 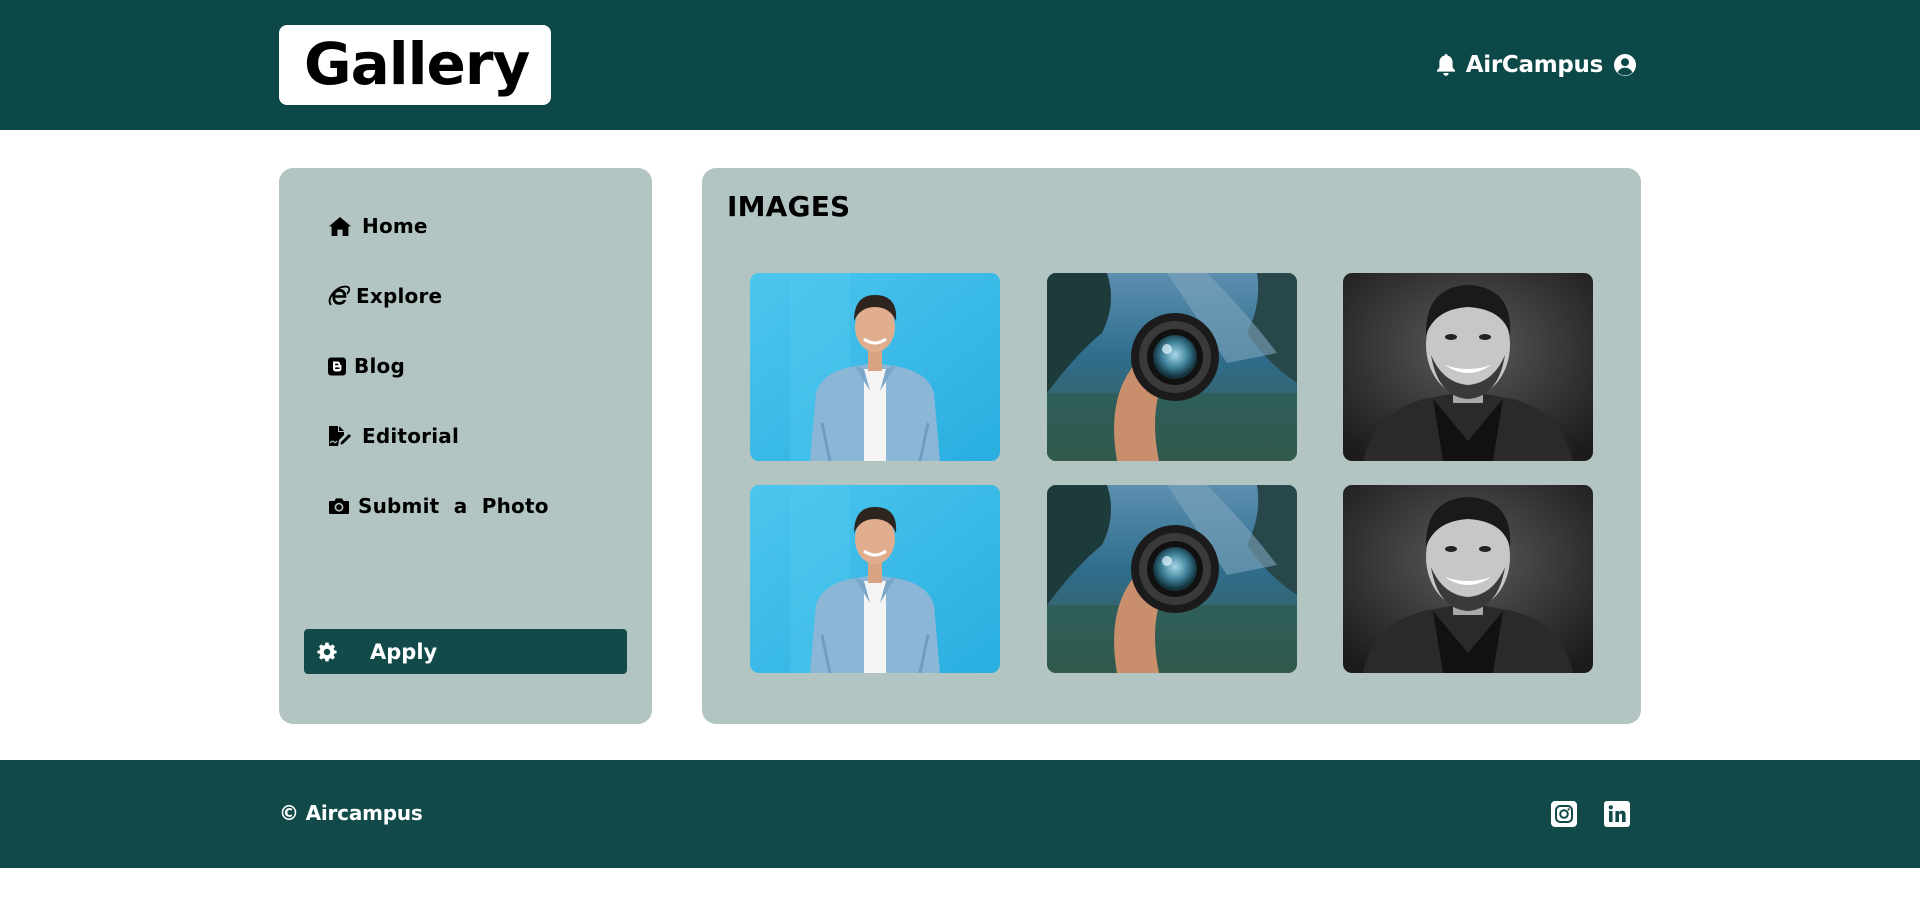 I want to click on file-signature-icon, so click(x=340, y=436).